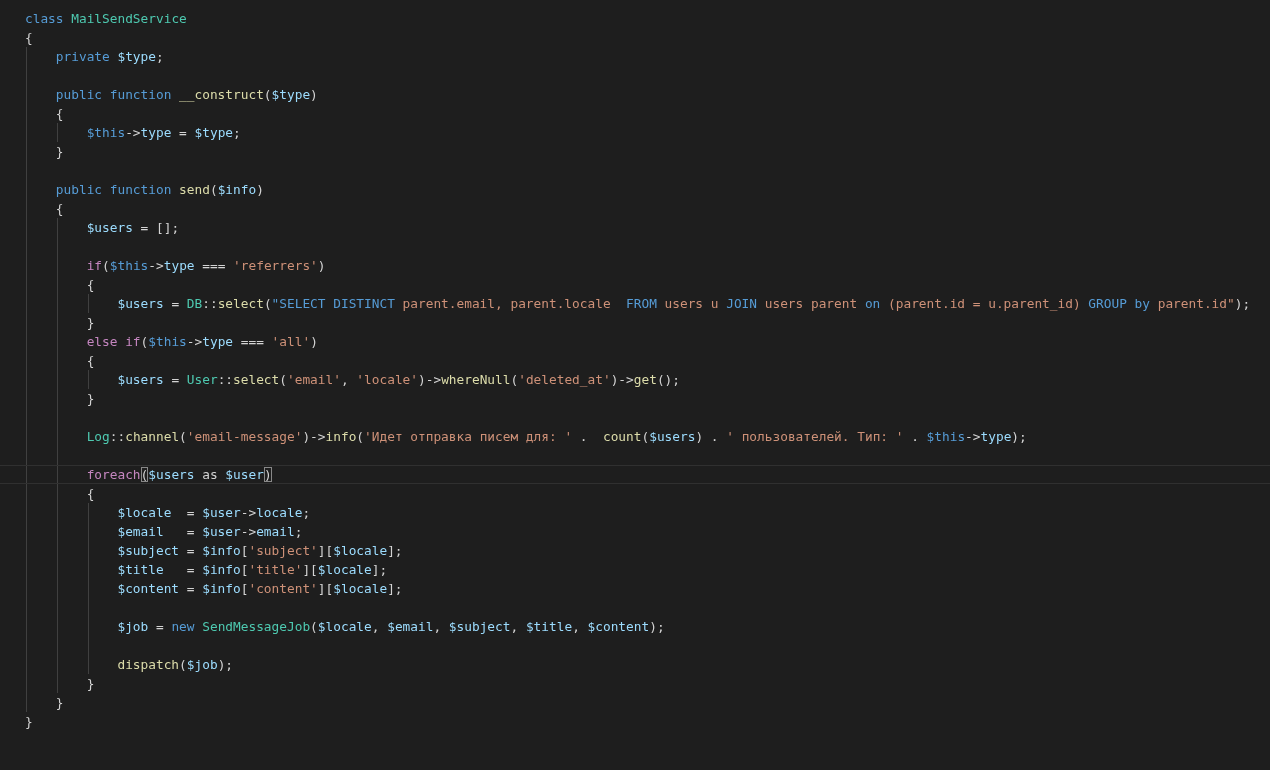  I want to click on code-line: $content = $info['content'][$locale];, so click(260, 589).